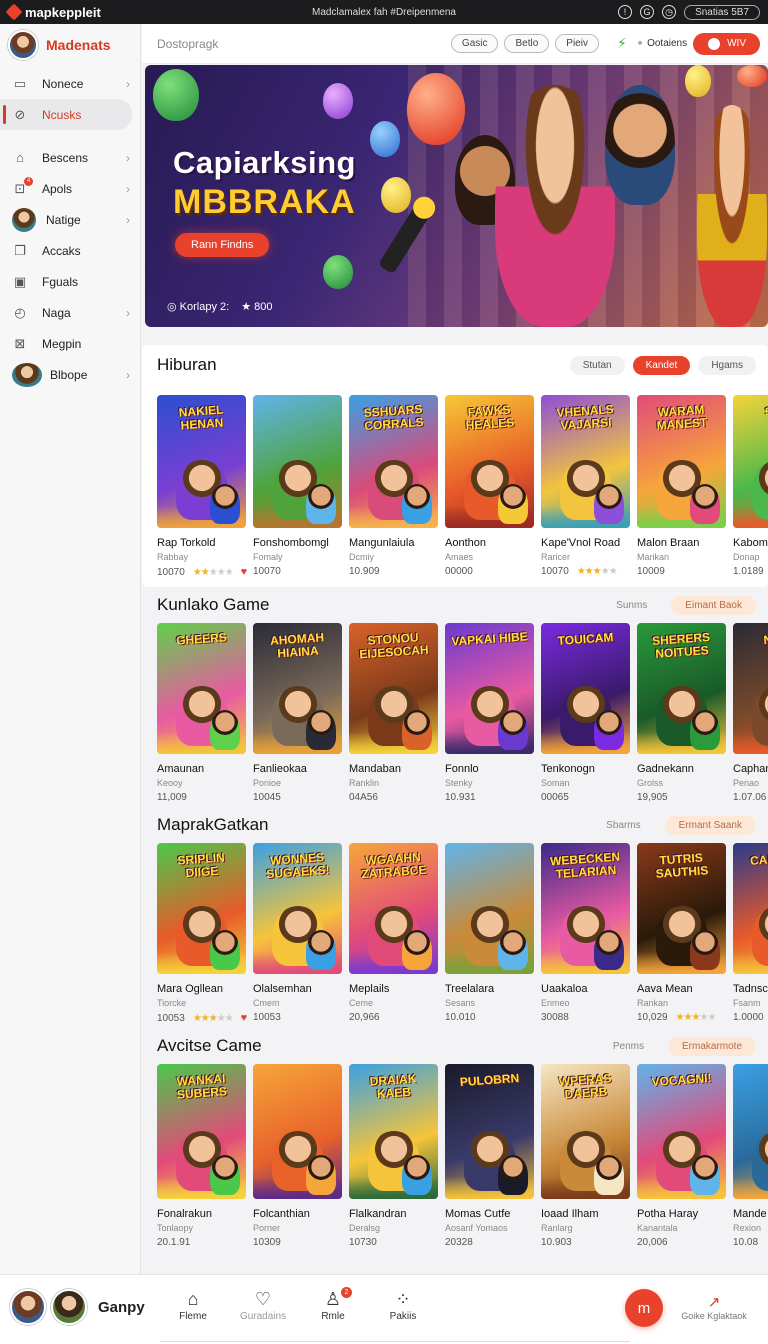  I want to click on hero-play-button: Rann Findns, so click(222, 245).